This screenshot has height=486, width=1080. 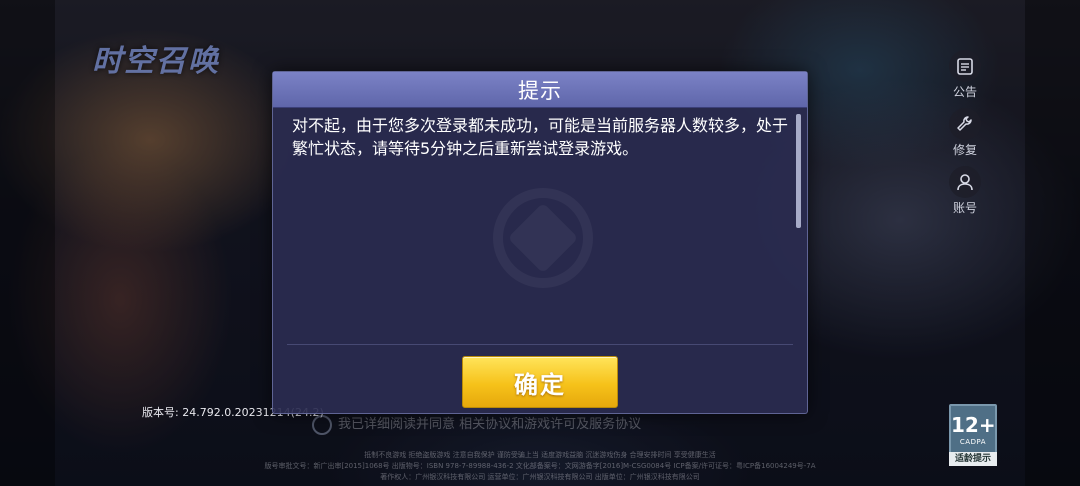 I want to click on account-button: 账号, so click(x=965, y=191).